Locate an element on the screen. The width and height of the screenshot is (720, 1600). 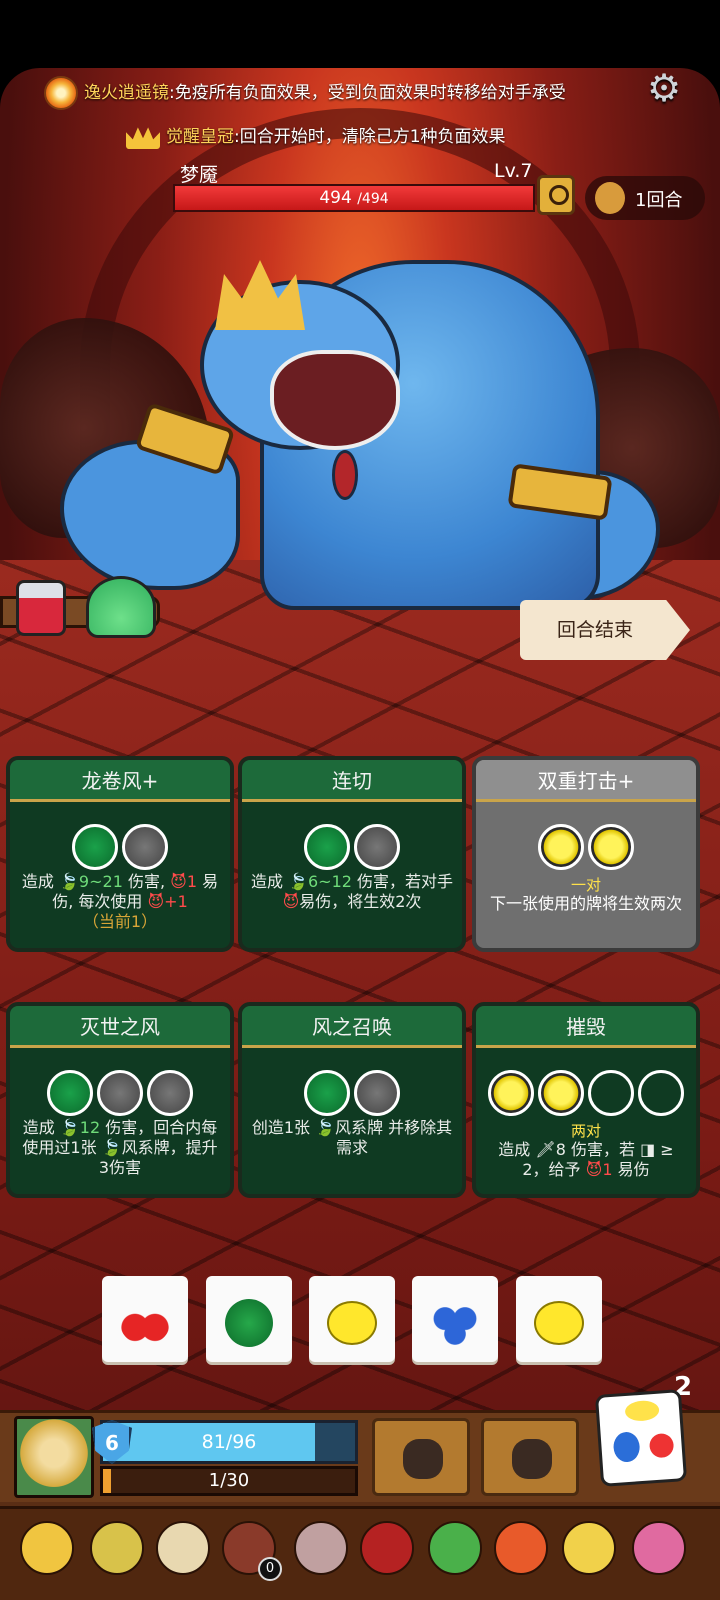
buff-name: 觉醒皇冠 is located at coordinates (200, 137).